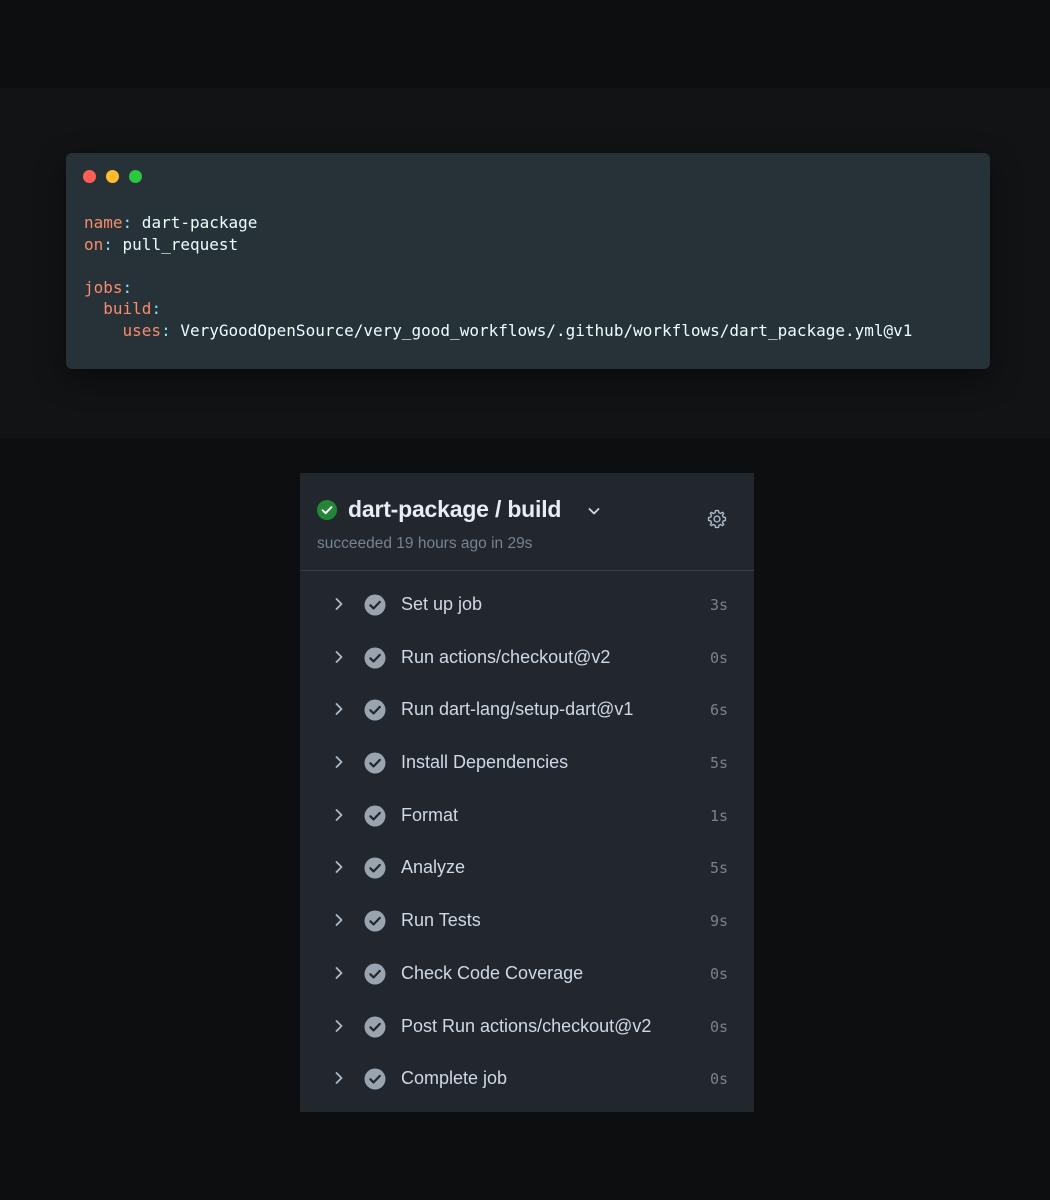 Image resolution: width=1050 pixels, height=1200 pixels. What do you see at coordinates (89, 176) in the screenshot?
I see `close-dot` at bounding box center [89, 176].